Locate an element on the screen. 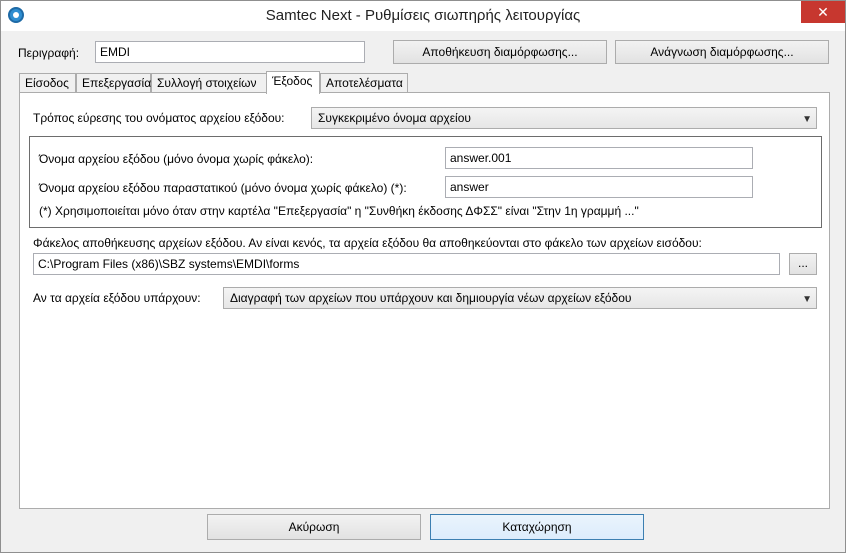  tab-output: Έξοδος is located at coordinates (293, 82).